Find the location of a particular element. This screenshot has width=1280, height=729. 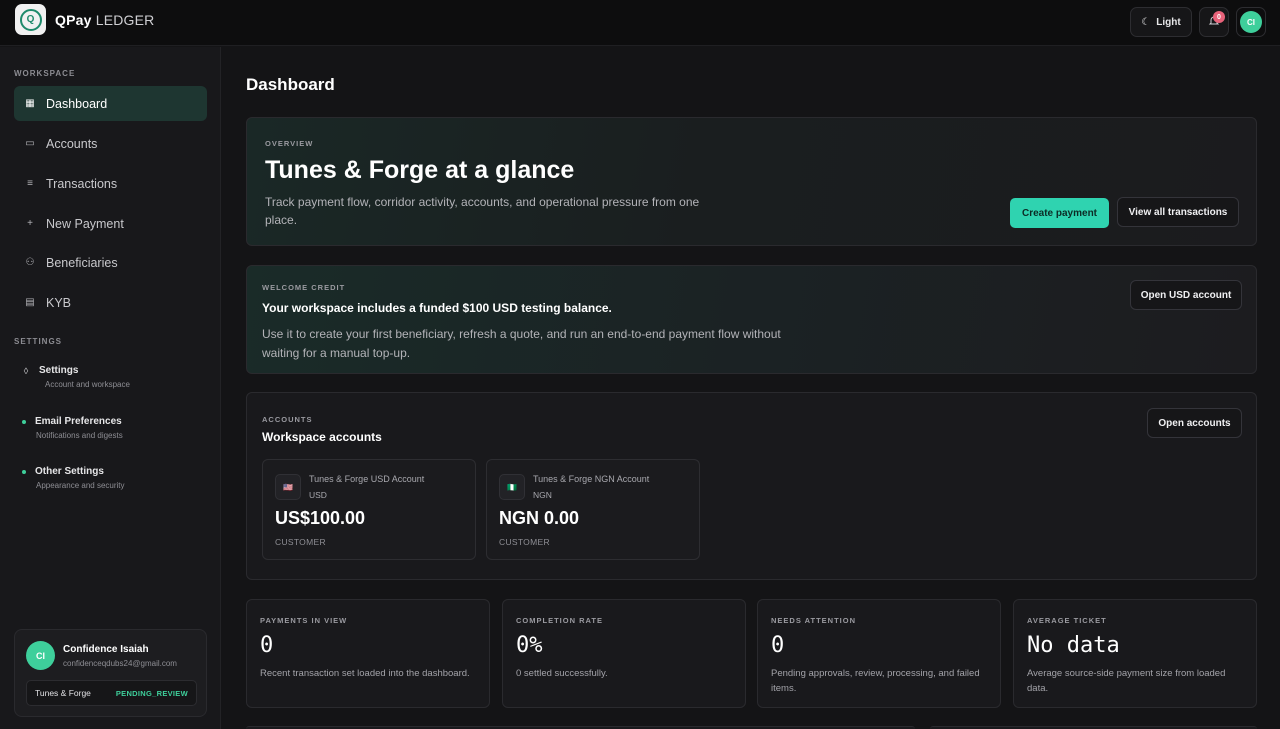

sidebar-item-dashboard: ▦ Dashboard is located at coordinates (110, 103).